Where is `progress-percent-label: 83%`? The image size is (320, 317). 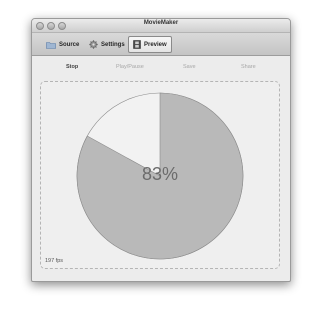 progress-percent-label: 83% is located at coordinates (160, 174).